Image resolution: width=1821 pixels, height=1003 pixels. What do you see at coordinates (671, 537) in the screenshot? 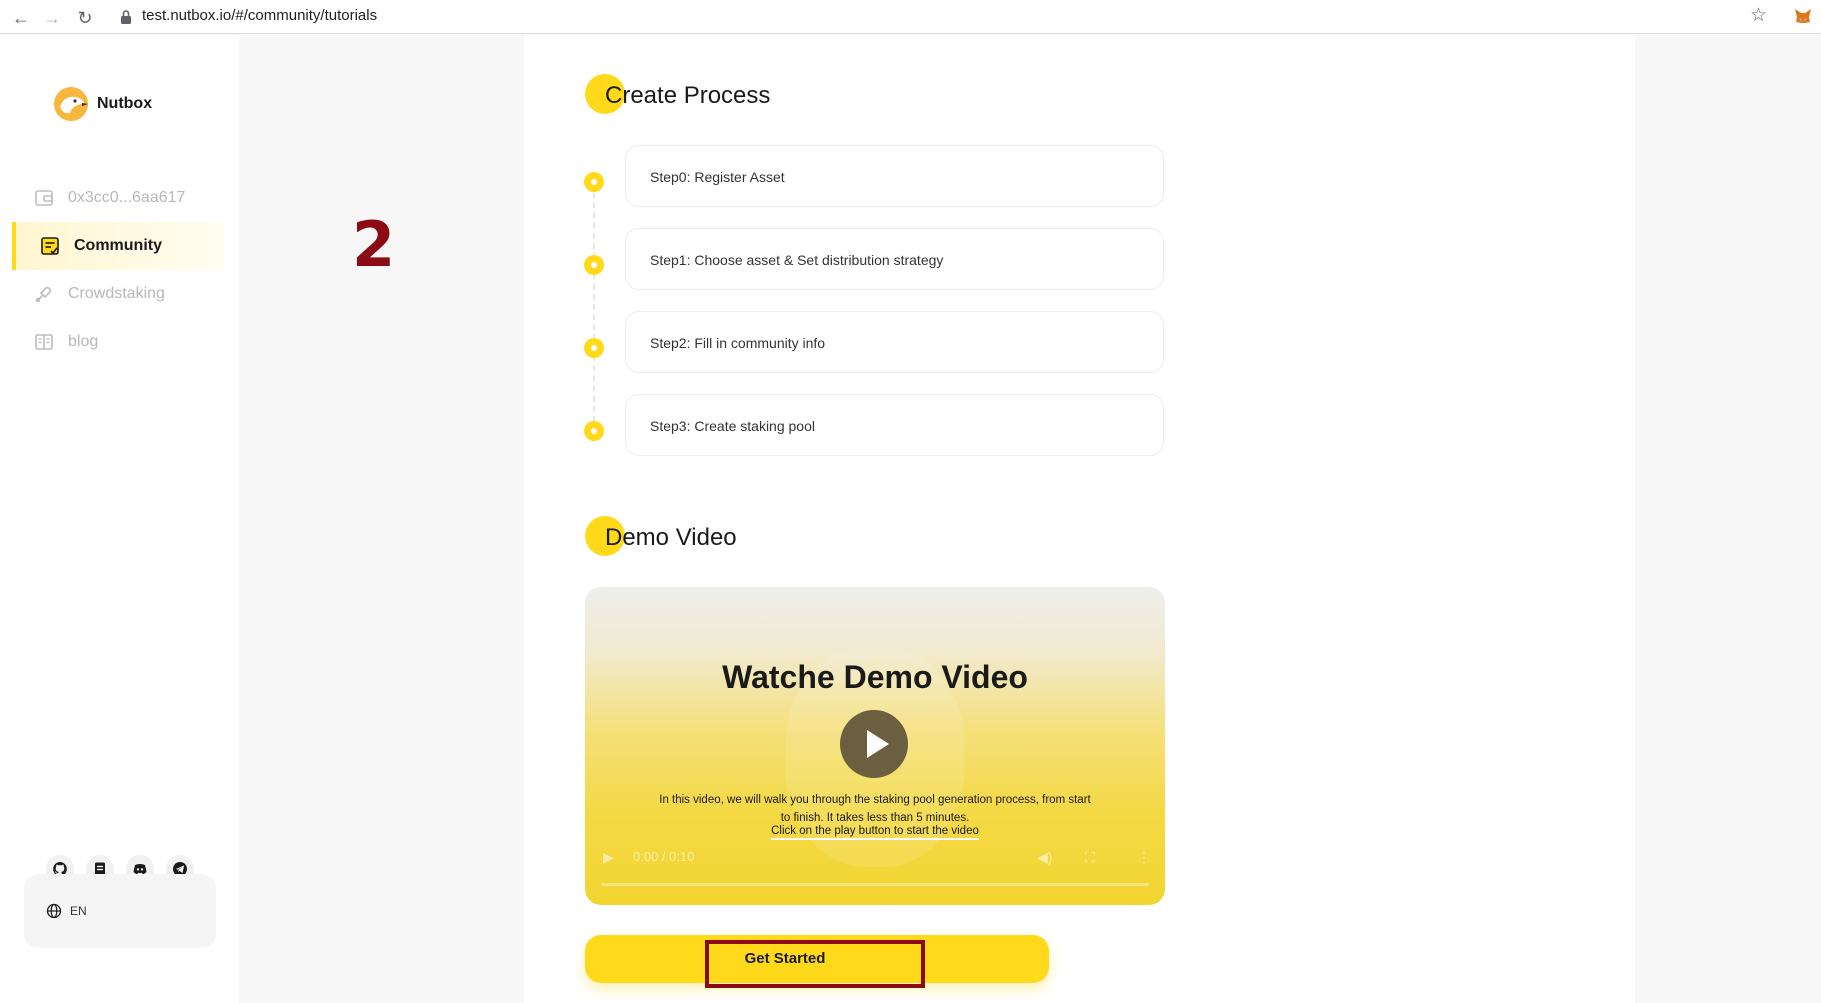
I see `demo-video-title: Demo Video` at bounding box center [671, 537].